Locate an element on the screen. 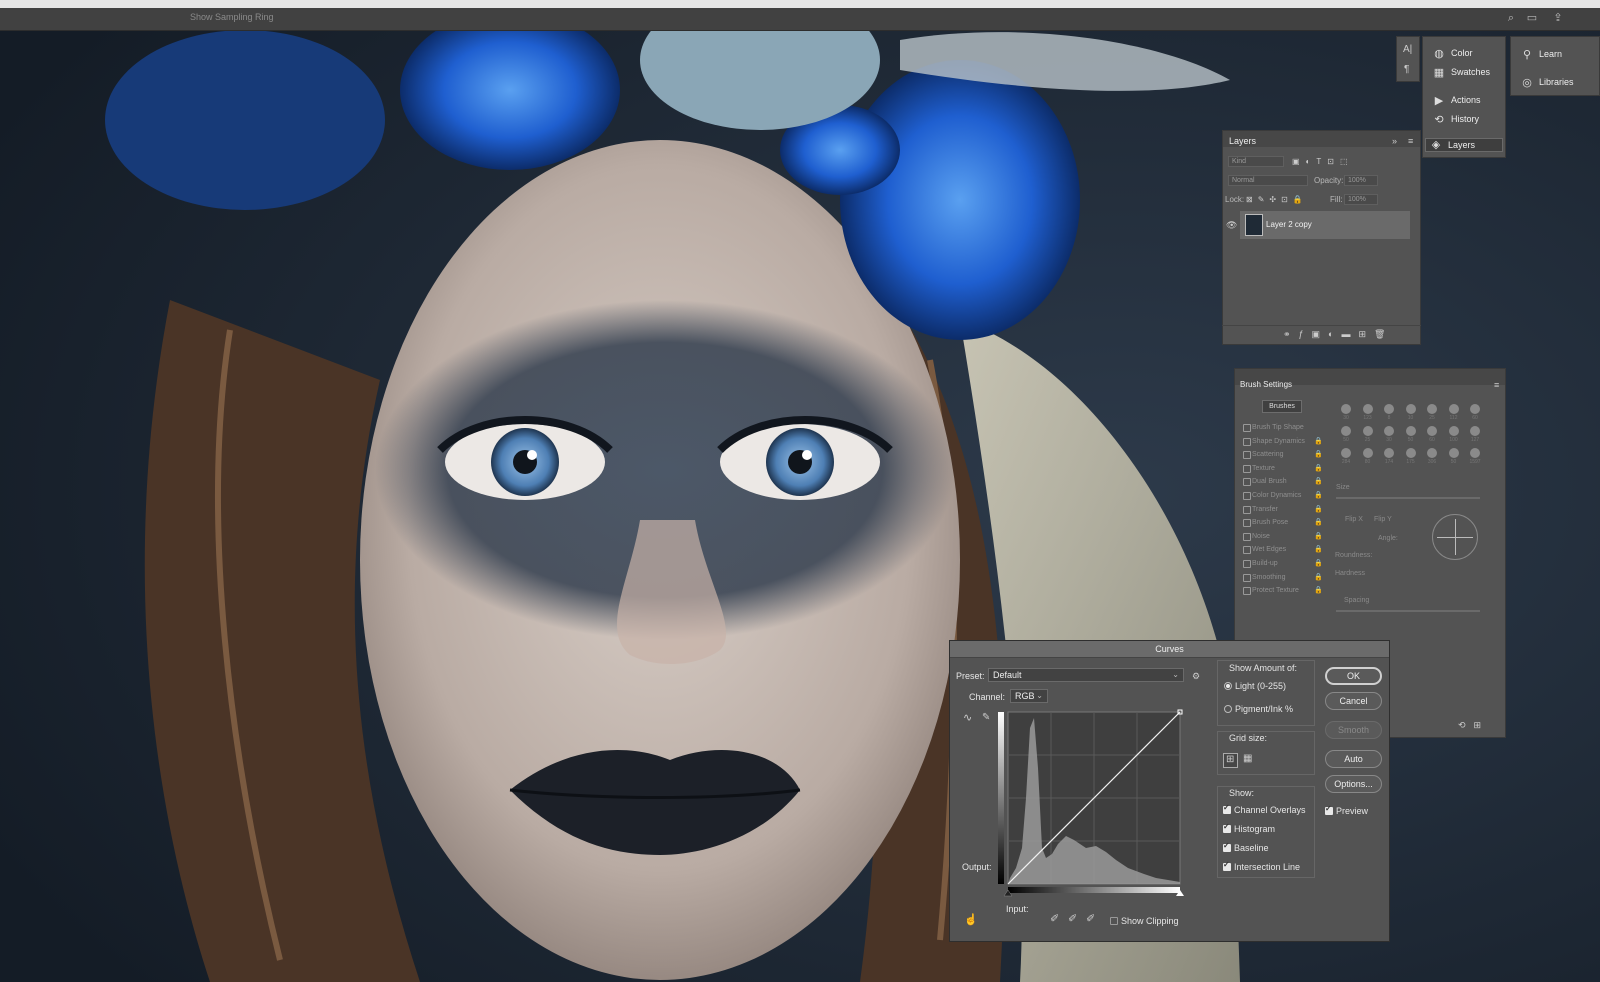 This screenshot has width=1600, height=982. preset-options-gear-icon: ⚙ is located at coordinates (1196, 676).